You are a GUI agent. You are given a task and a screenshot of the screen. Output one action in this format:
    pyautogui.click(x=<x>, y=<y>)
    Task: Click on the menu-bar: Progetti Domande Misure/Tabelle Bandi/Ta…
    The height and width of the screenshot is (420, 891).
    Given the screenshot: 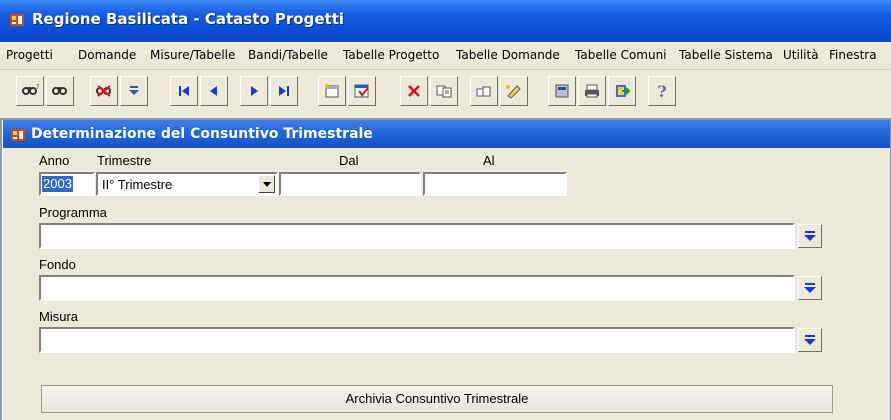 What is the action you would take?
    pyautogui.click(x=445, y=56)
    